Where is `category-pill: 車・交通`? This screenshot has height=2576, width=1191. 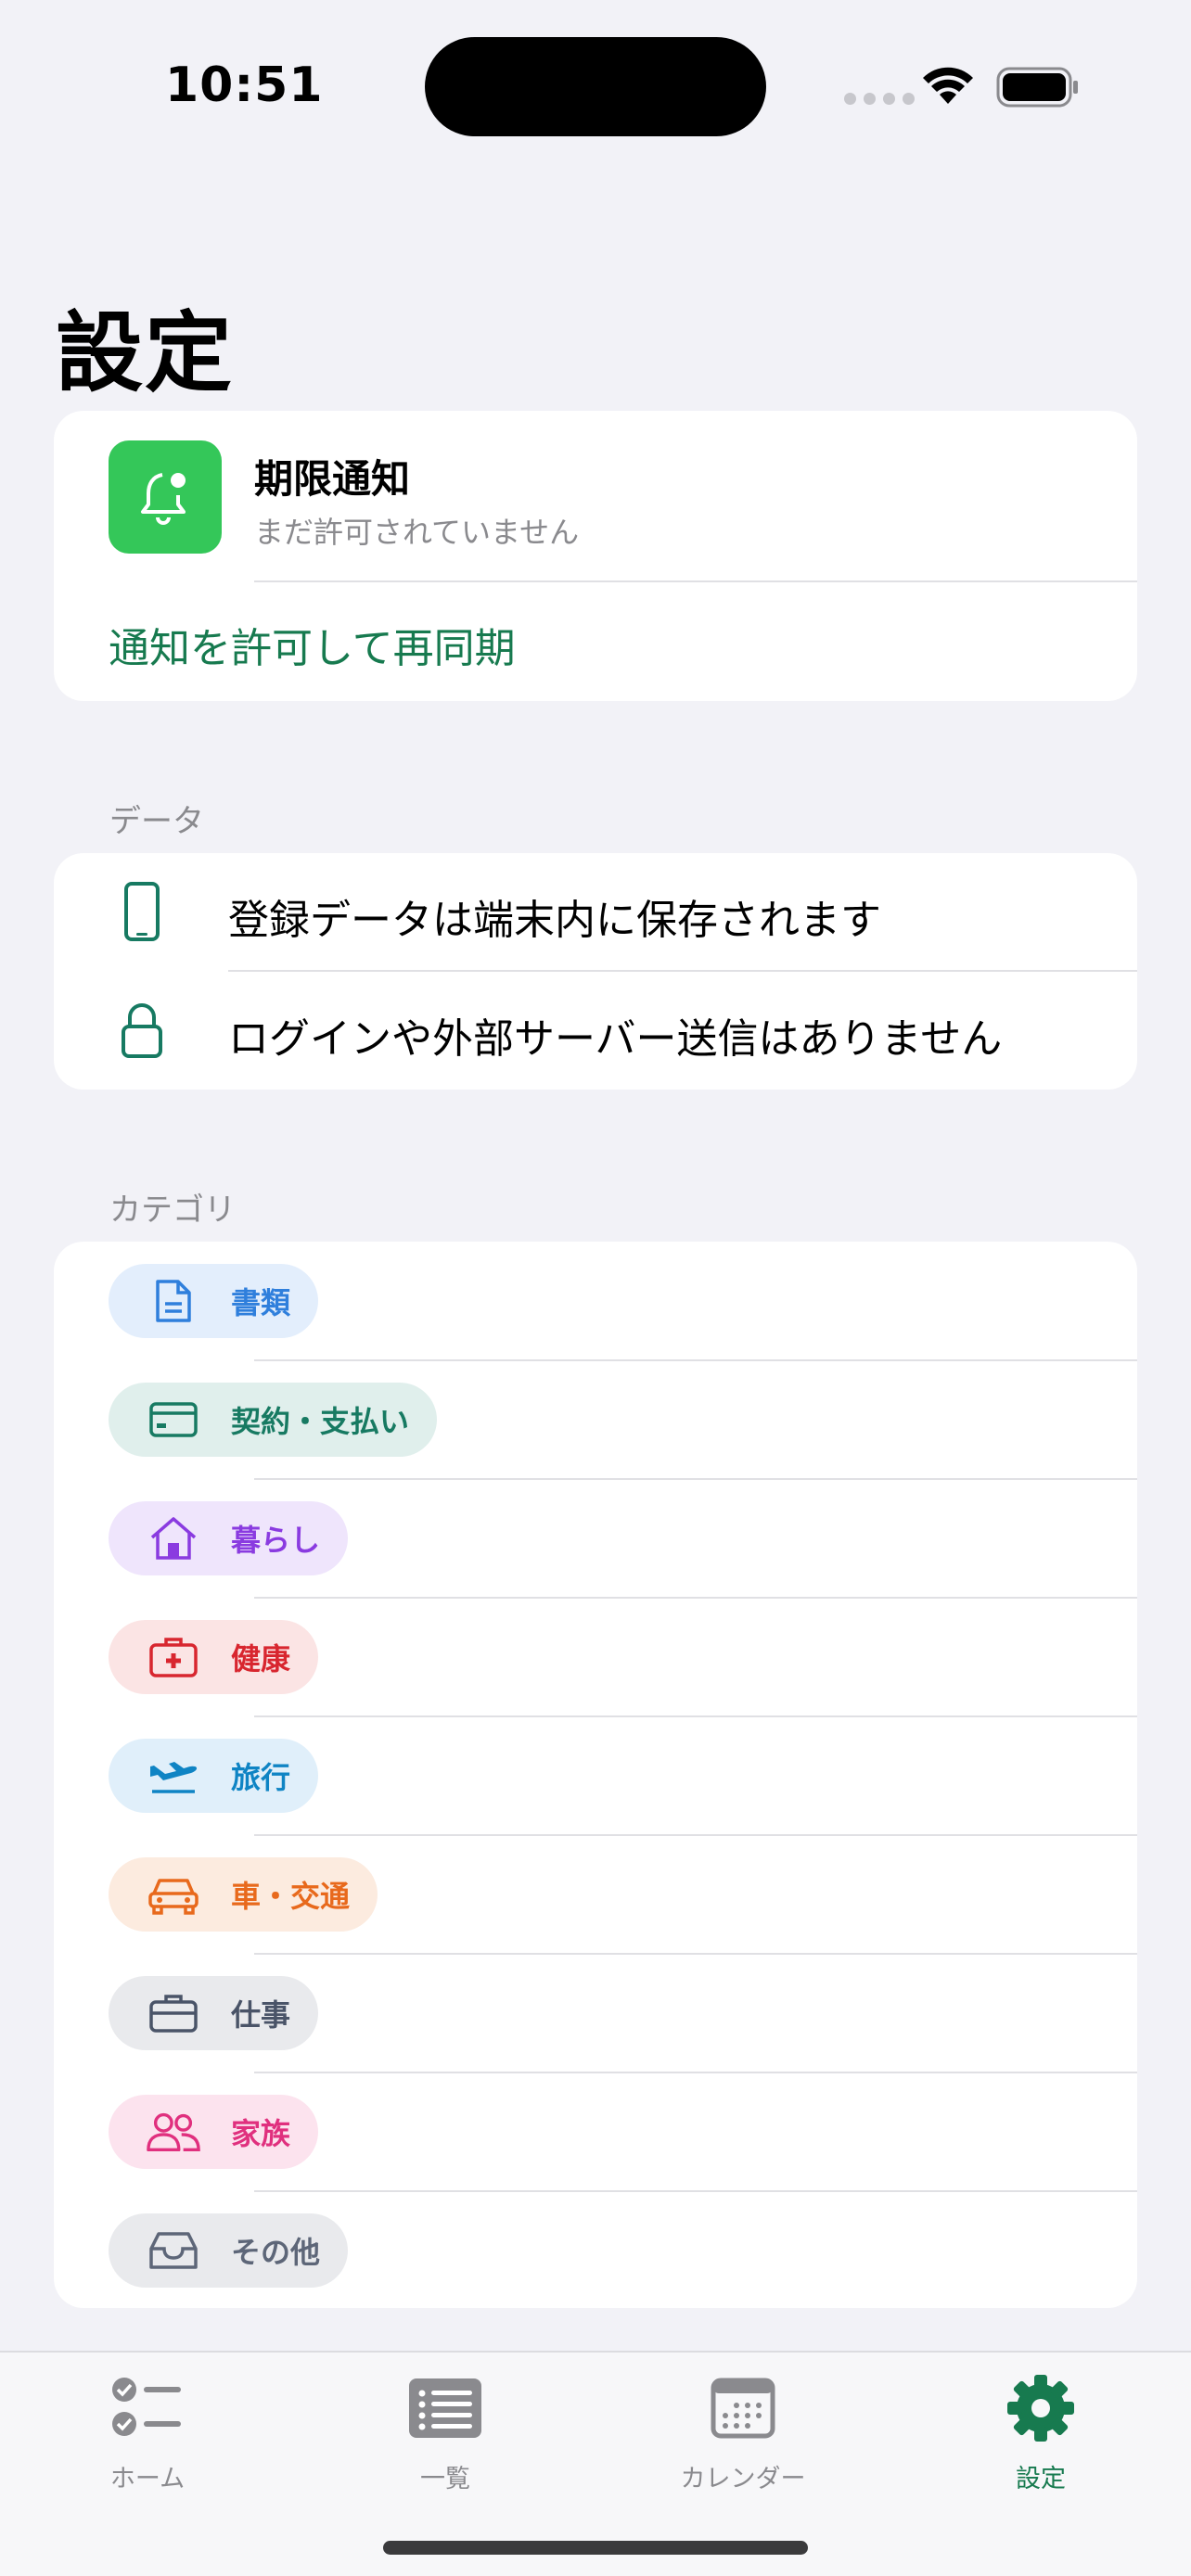 category-pill: 車・交通 is located at coordinates (244, 1894).